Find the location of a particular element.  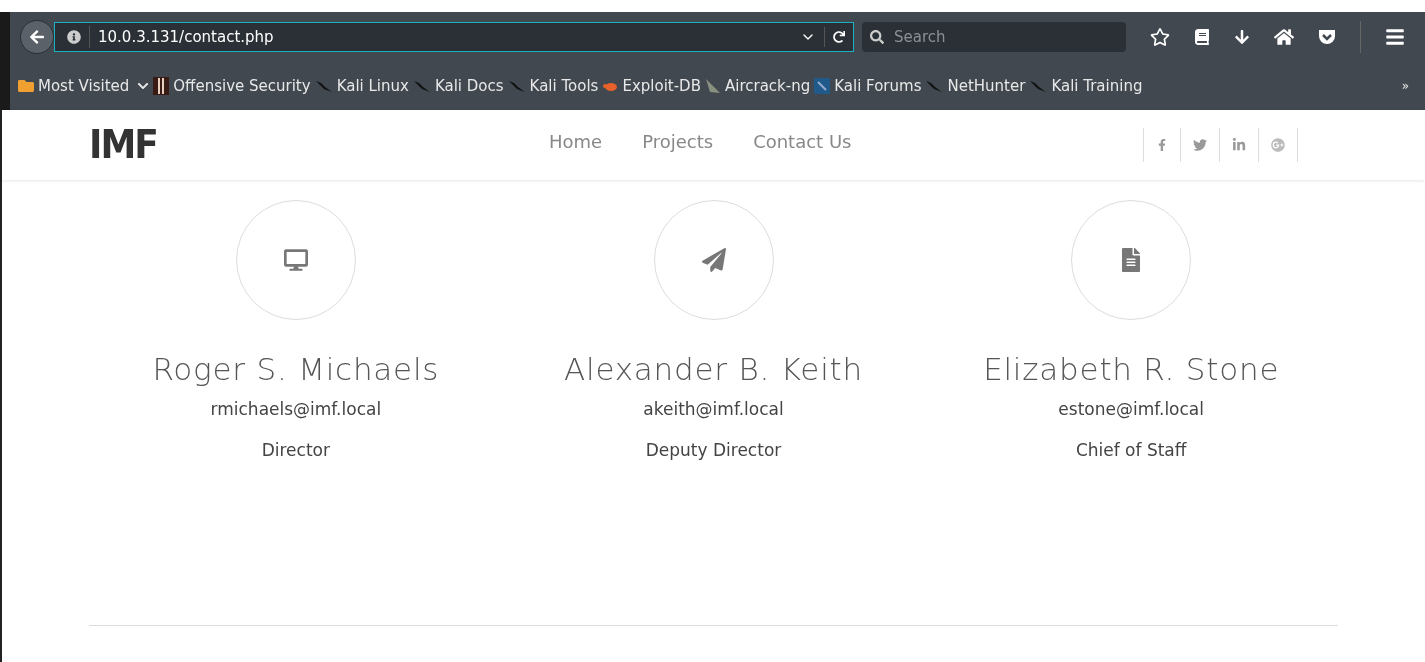

bookmark-item: Kali Forums is located at coordinates (868, 86).